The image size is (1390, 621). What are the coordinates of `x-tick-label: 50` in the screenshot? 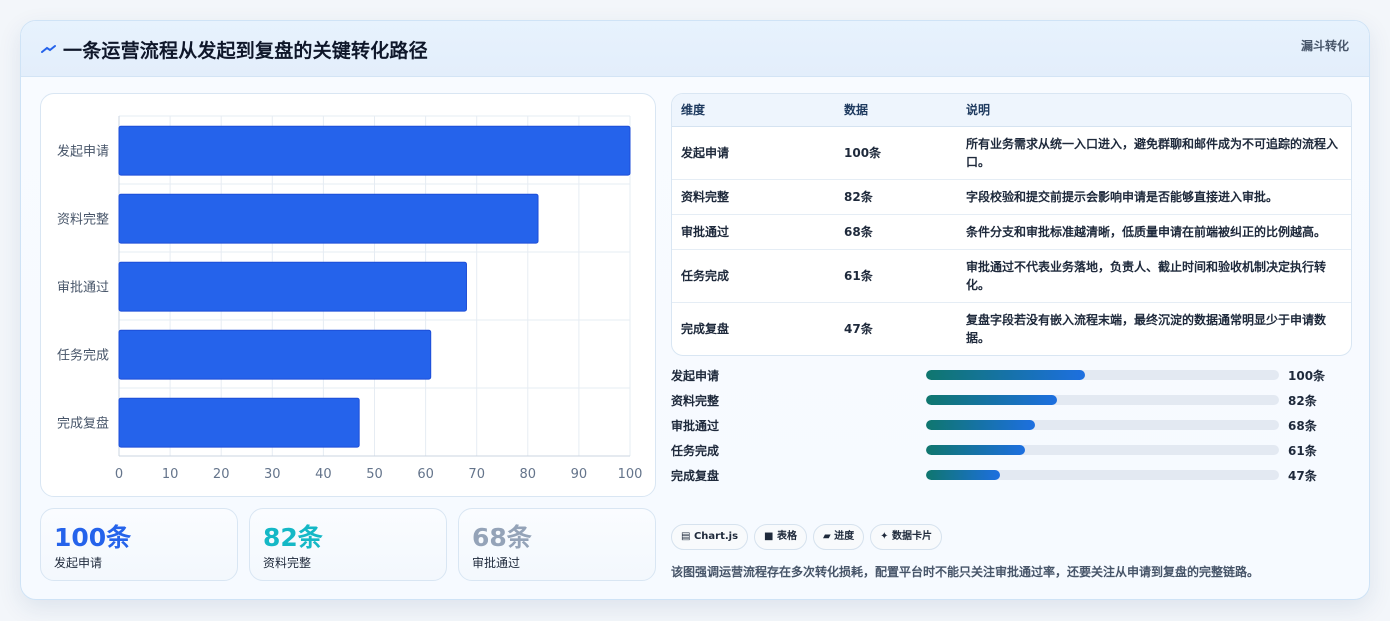 It's located at (374, 474).